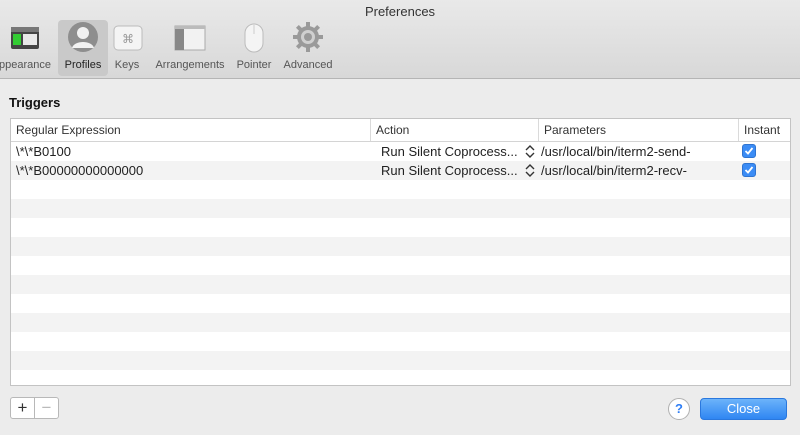  I want to click on help-button: ?, so click(679, 409).